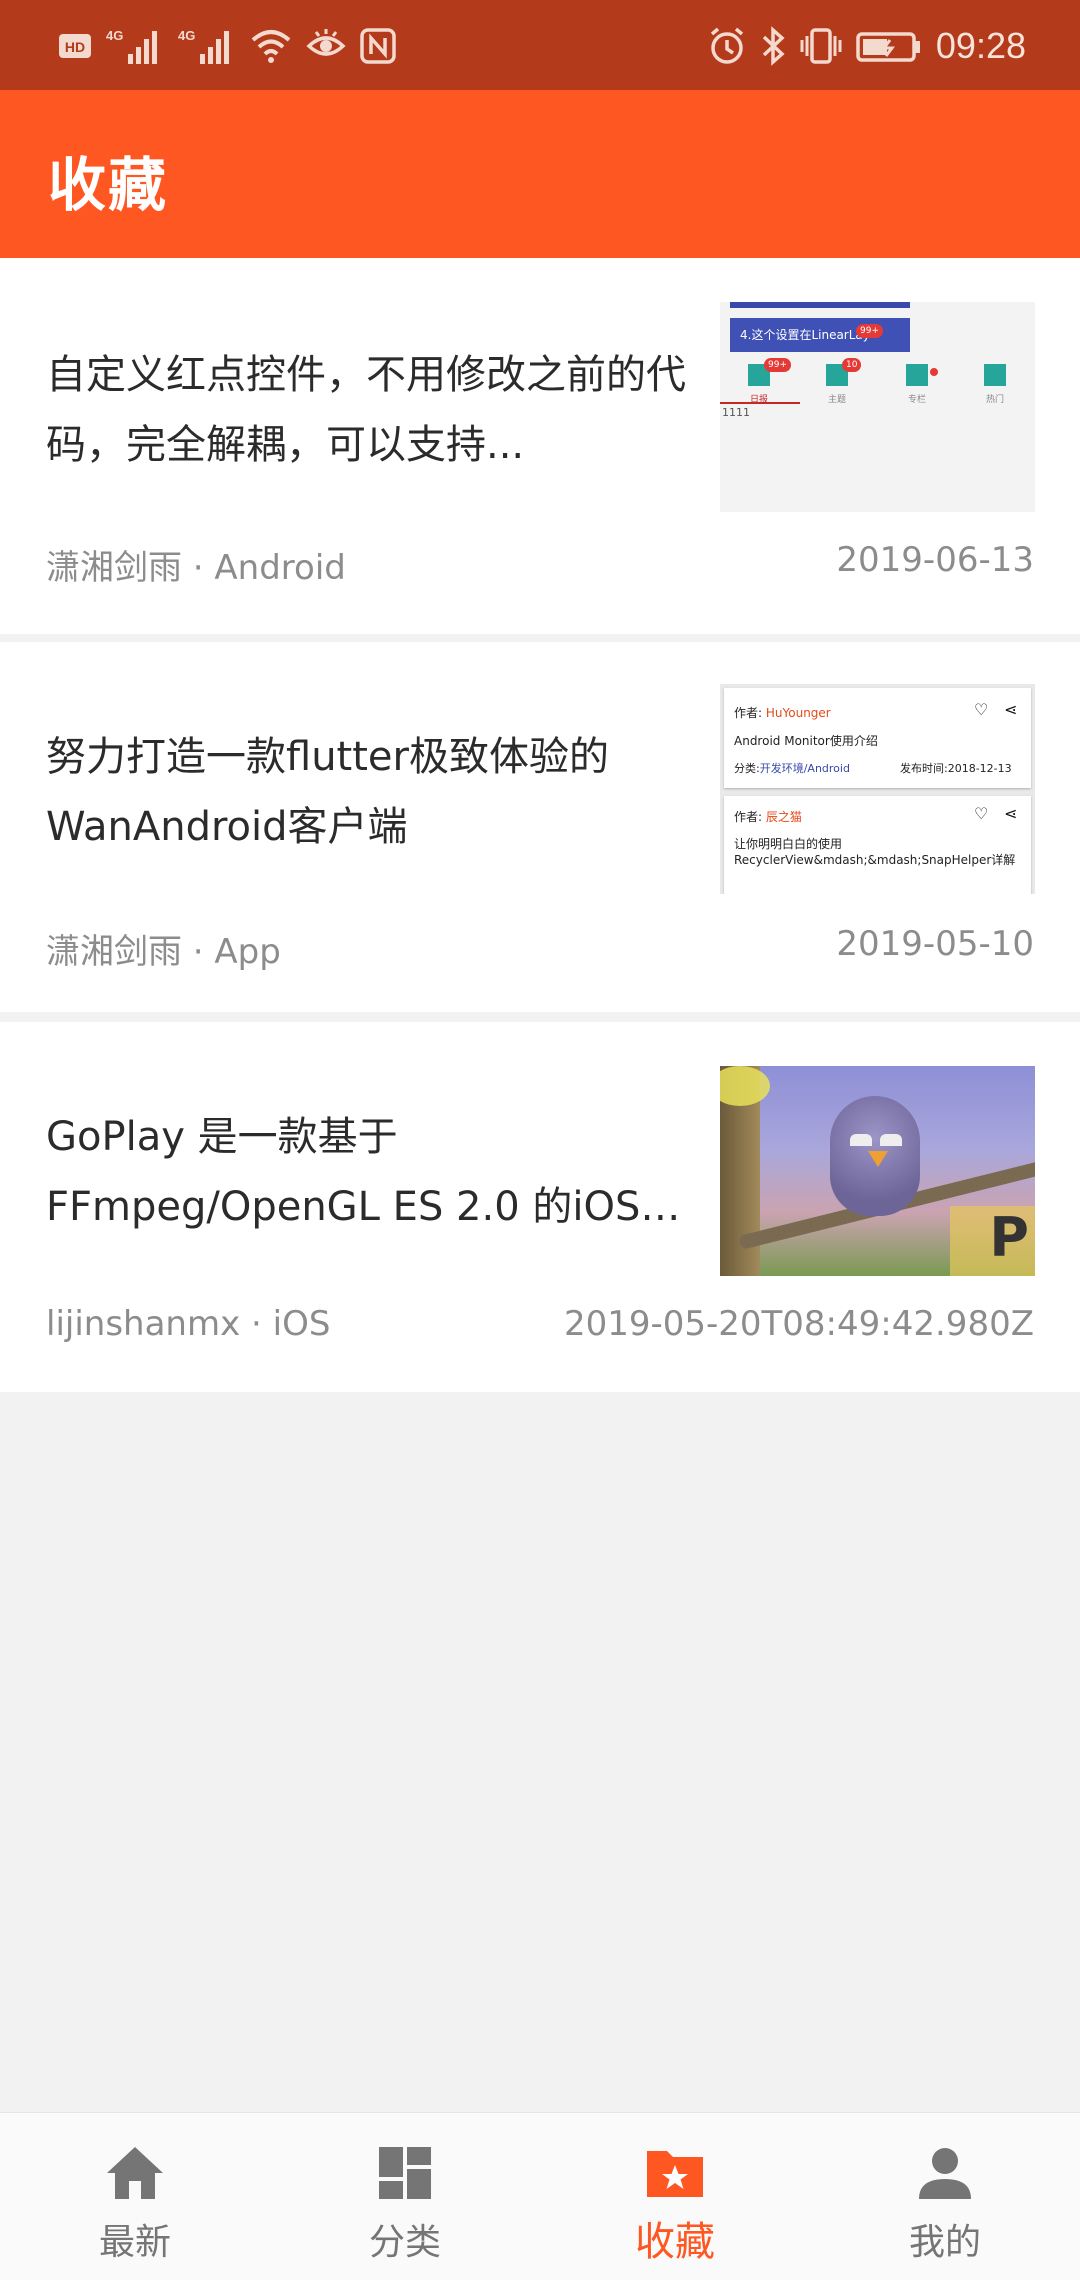  Describe the element at coordinates (837, 400) in the screenshot. I see `thumb-tab-label: 主题` at that location.